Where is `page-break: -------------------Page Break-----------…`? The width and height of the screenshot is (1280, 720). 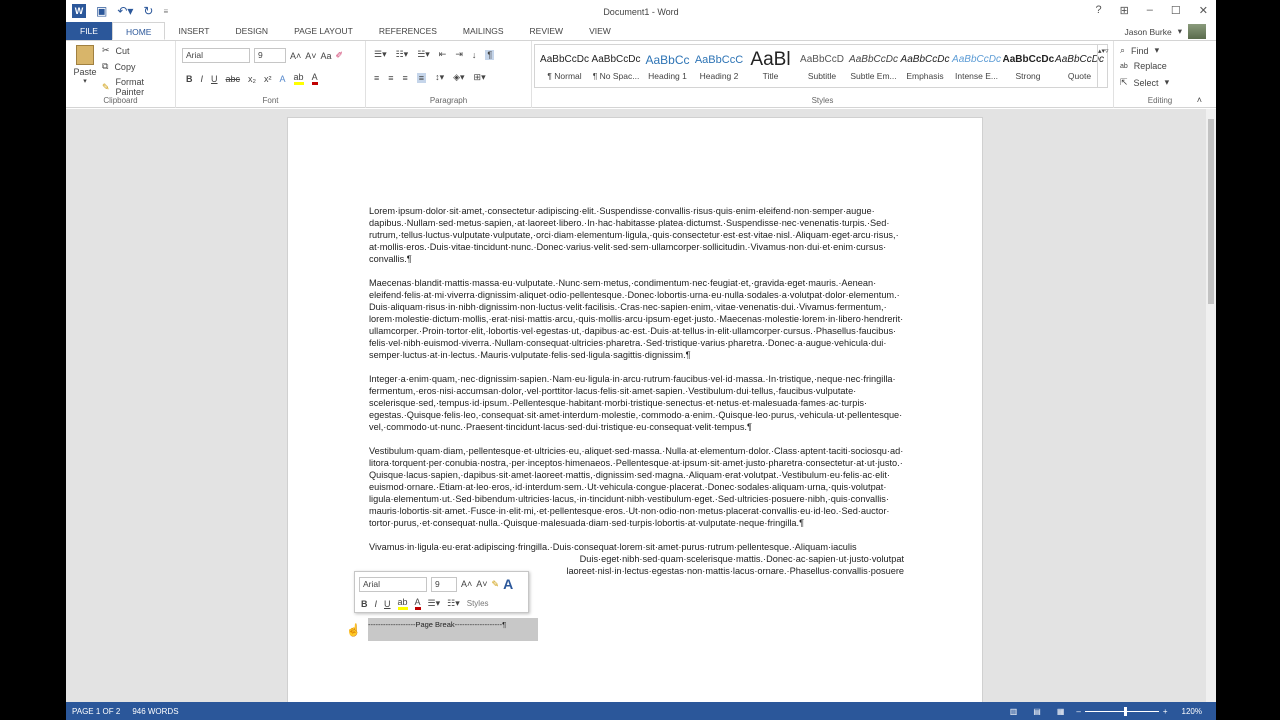
page-break: -------------------Page Break-----------… is located at coordinates (453, 629).